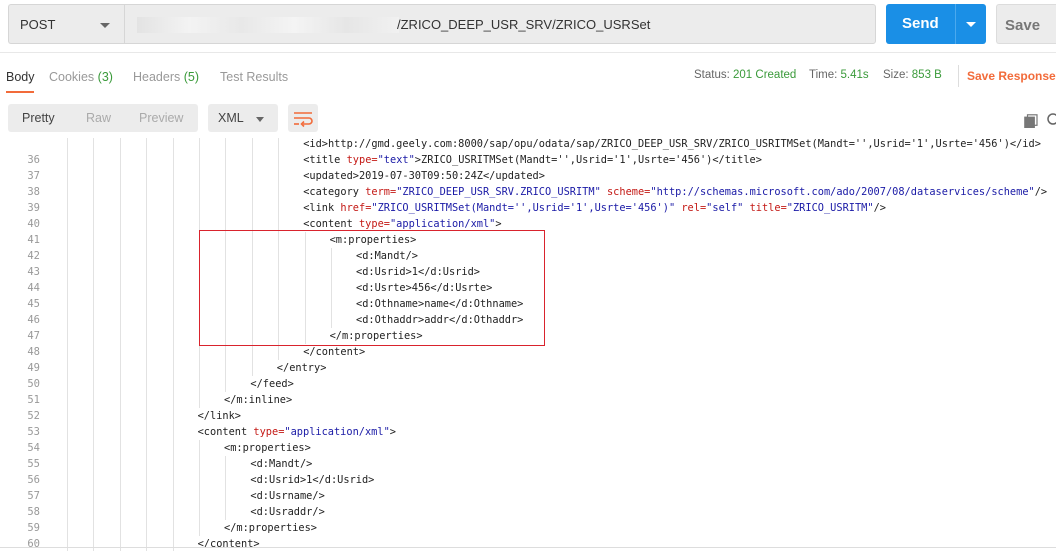 The height and width of the screenshot is (551, 1056). What do you see at coordinates (33, 544) in the screenshot?
I see `line-number: 60` at bounding box center [33, 544].